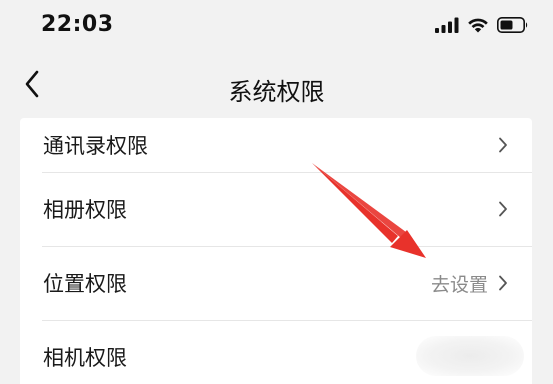 The width and height of the screenshot is (553, 384). What do you see at coordinates (470, 356) in the screenshot?
I see `blurred-region` at bounding box center [470, 356].